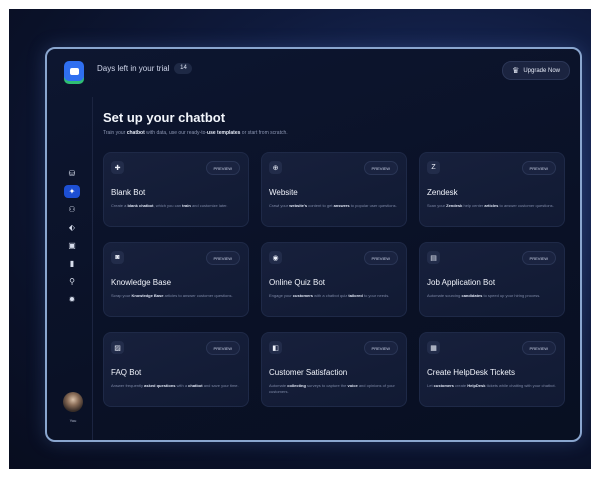  I want to click on card-title: Knowledge Base, so click(141, 282).